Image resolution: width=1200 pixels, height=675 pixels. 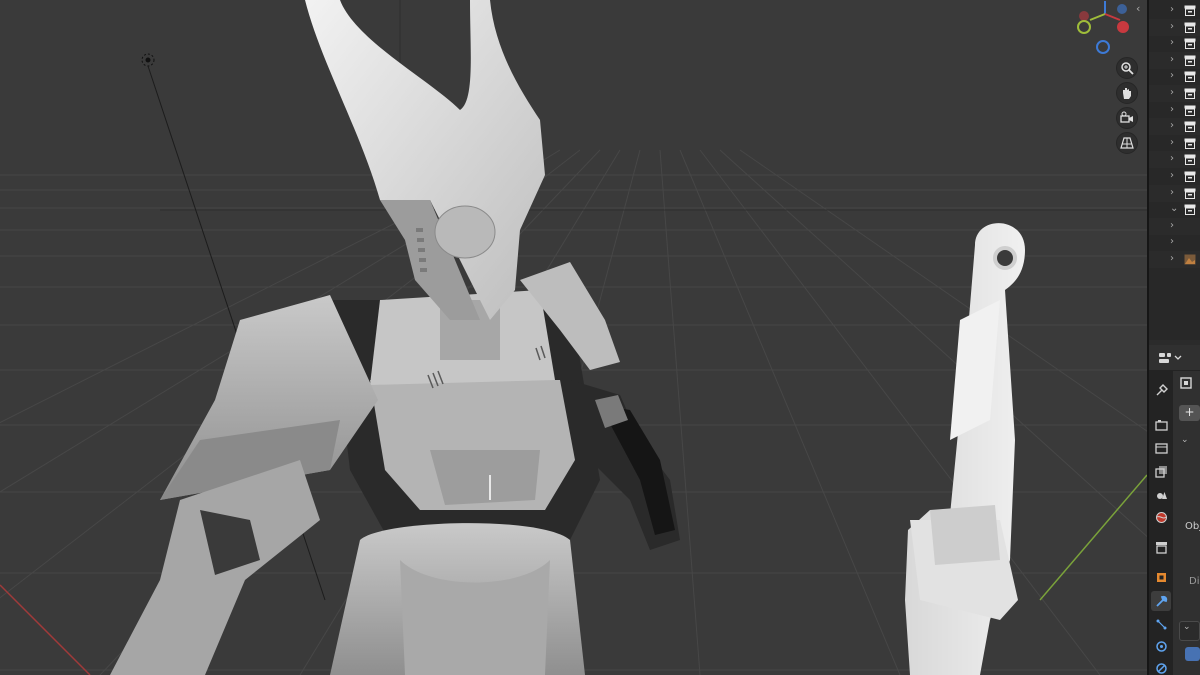 I want to click on properties-tab-output, so click(x=1161, y=448).